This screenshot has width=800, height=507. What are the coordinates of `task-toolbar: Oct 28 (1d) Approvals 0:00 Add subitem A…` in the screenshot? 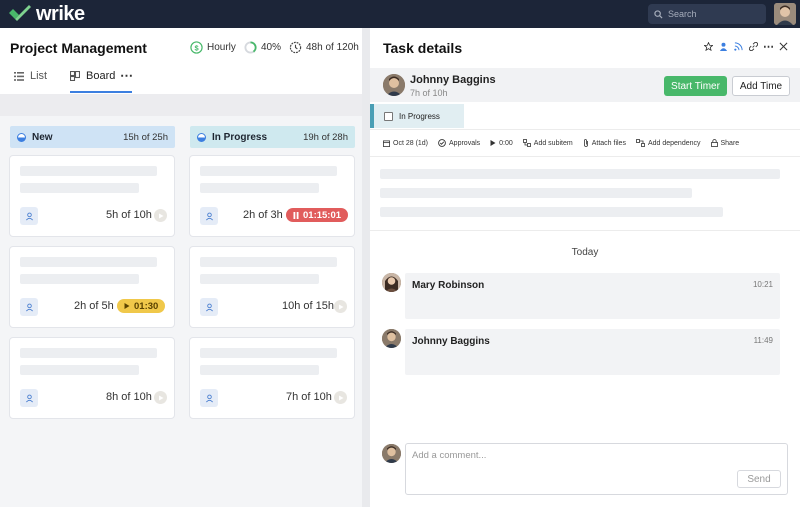 It's located at (585, 143).